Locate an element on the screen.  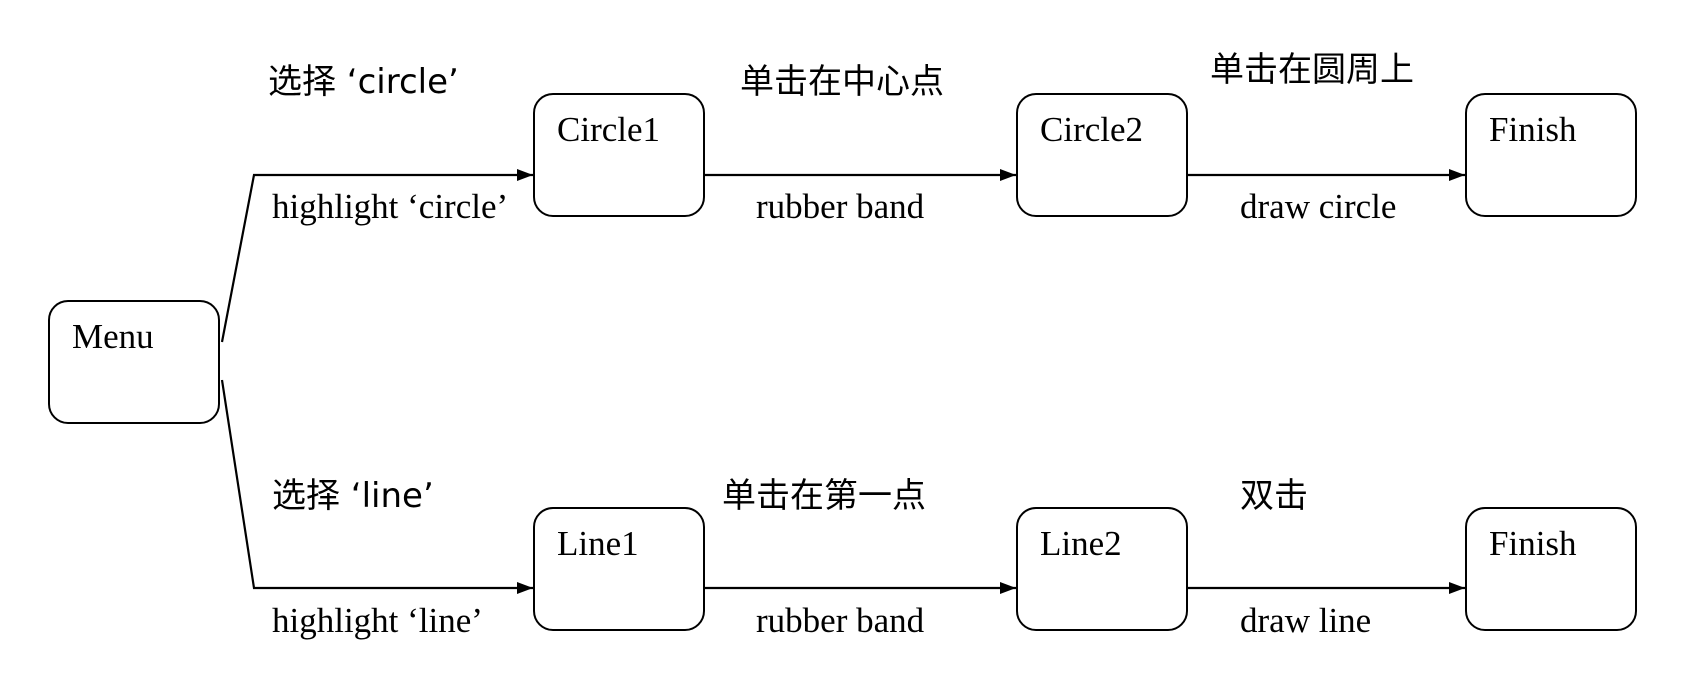
circle2-to-finish-event-label: 单击在圆周上 is located at coordinates (1312, 70).